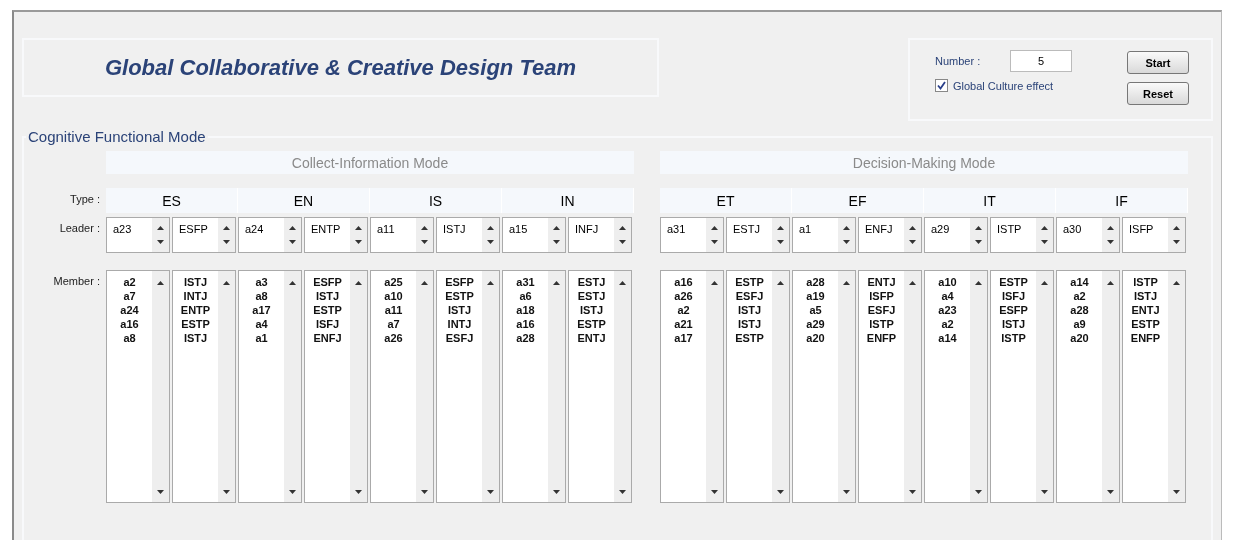 The width and height of the screenshot is (1235, 540). What do you see at coordinates (129, 310) in the screenshot?
I see `list-item: a24` at bounding box center [129, 310].